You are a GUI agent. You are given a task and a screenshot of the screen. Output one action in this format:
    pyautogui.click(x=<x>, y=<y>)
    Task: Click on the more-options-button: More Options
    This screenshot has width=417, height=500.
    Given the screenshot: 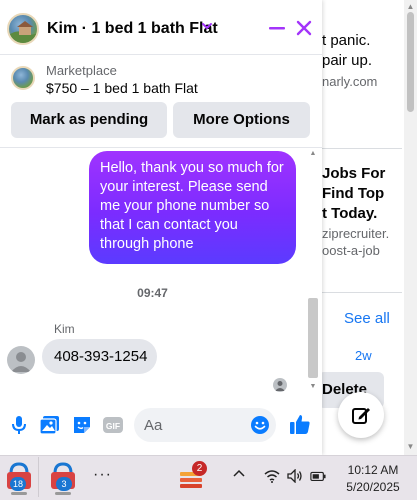 What is the action you would take?
    pyautogui.click(x=241, y=120)
    